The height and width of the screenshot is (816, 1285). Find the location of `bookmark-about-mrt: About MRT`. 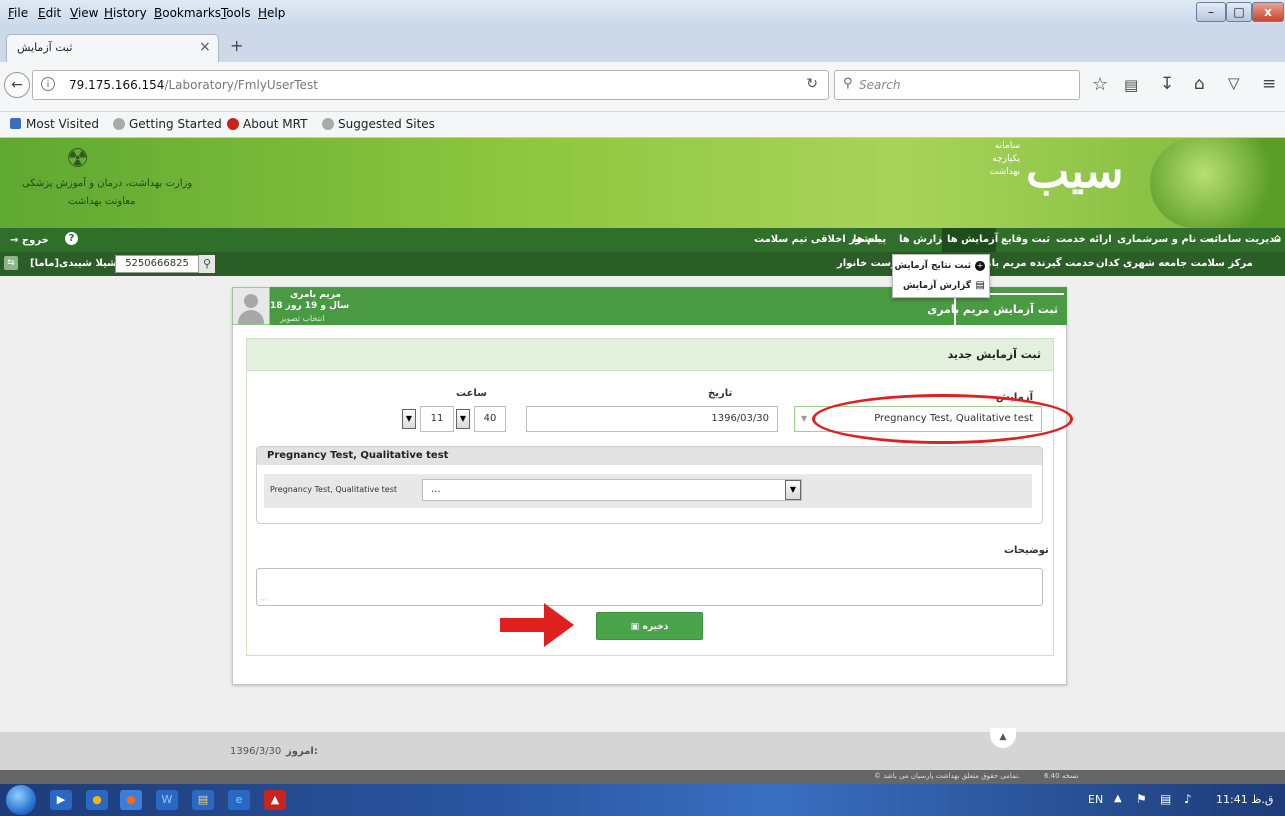

bookmark-about-mrt: About MRT is located at coordinates (275, 124).